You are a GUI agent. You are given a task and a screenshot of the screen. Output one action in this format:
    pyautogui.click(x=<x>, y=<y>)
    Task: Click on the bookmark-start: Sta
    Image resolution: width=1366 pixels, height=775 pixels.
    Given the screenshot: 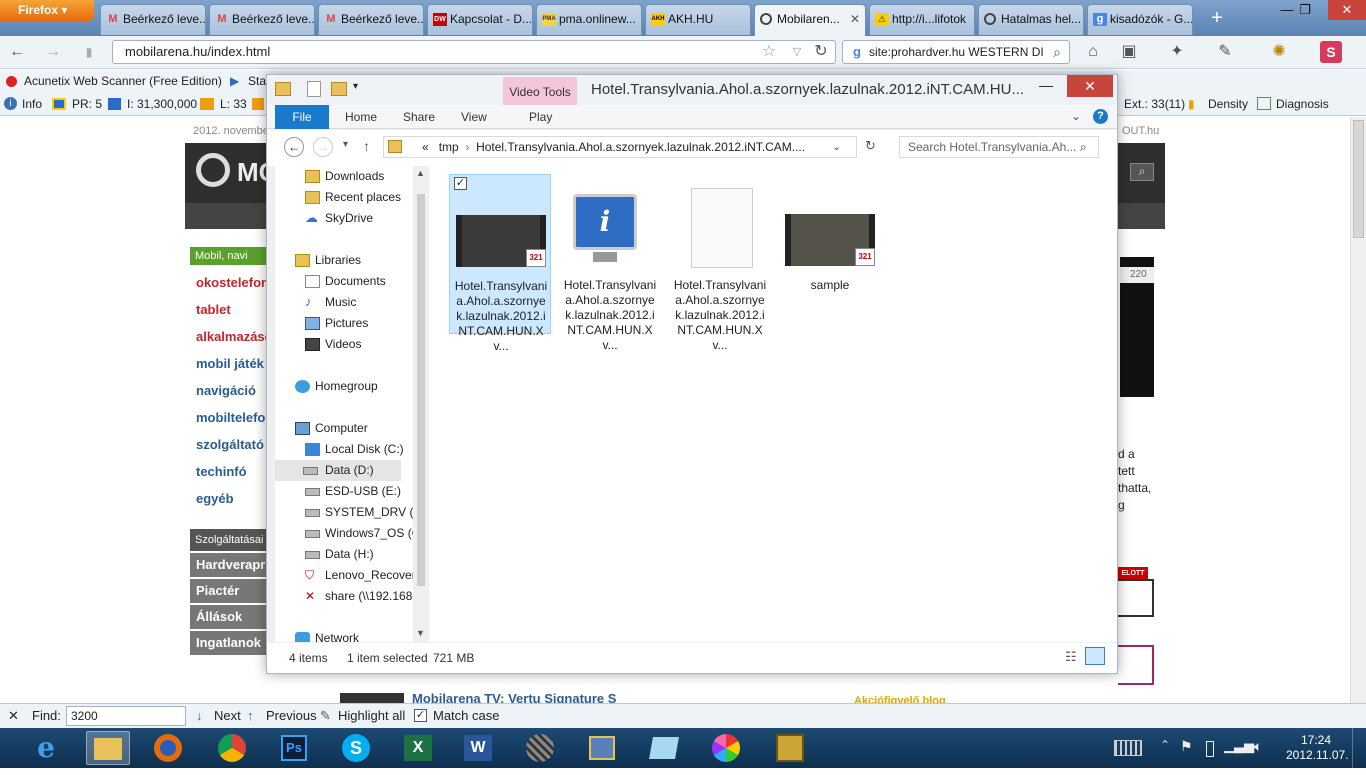 What is the action you would take?
    pyautogui.click(x=257, y=81)
    